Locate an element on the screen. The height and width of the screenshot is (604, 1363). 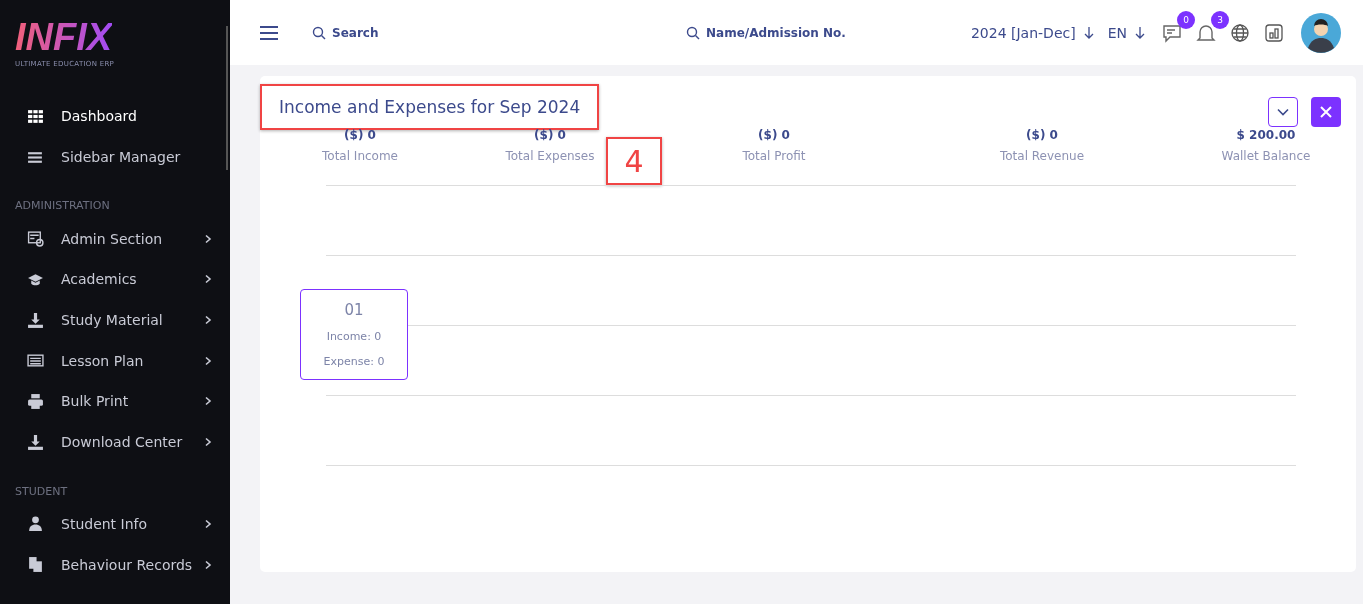
sidebar-item: Bulk Print is located at coordinates (115, 401).